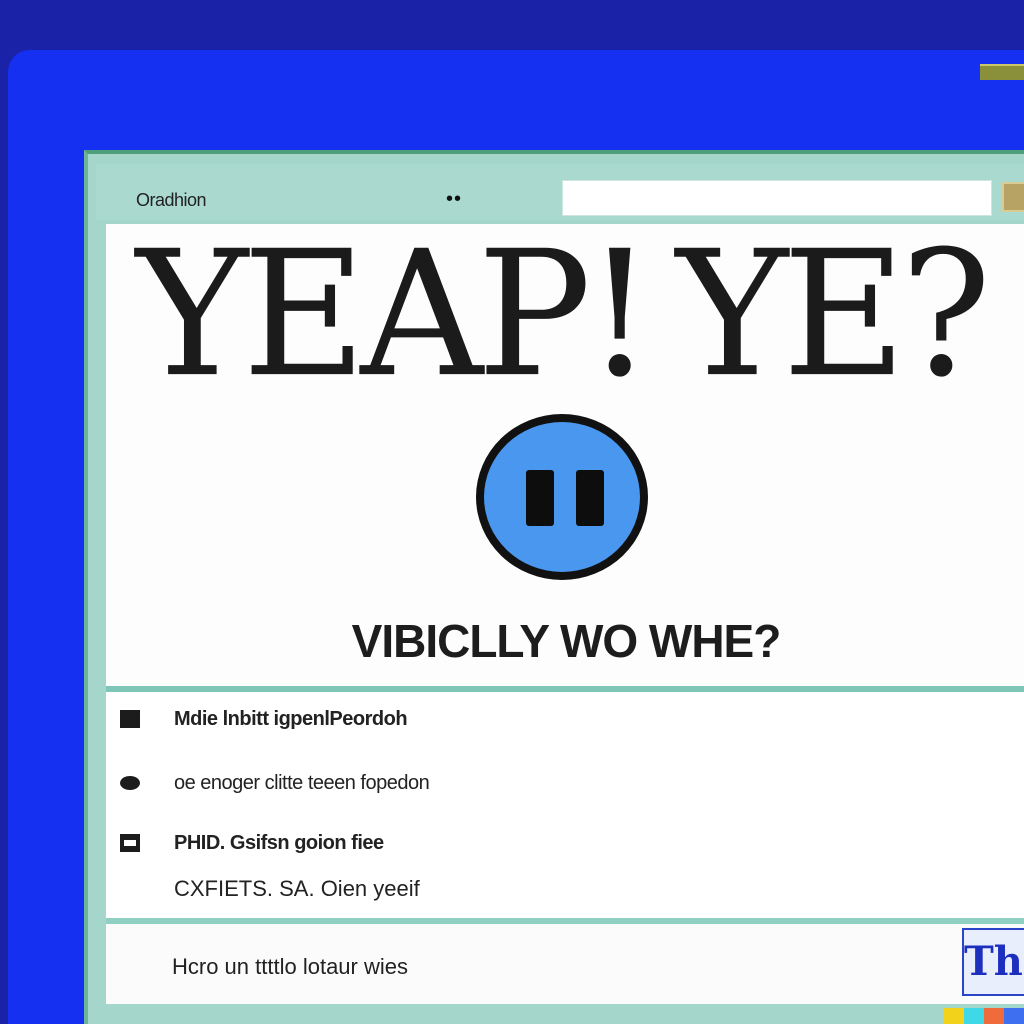 This screenshot has width=1024, height=1024. What do you see at coordinates (171, 200) in the screenshot?
I see `window-title: Oradhion` at bounding box center [171, 200].